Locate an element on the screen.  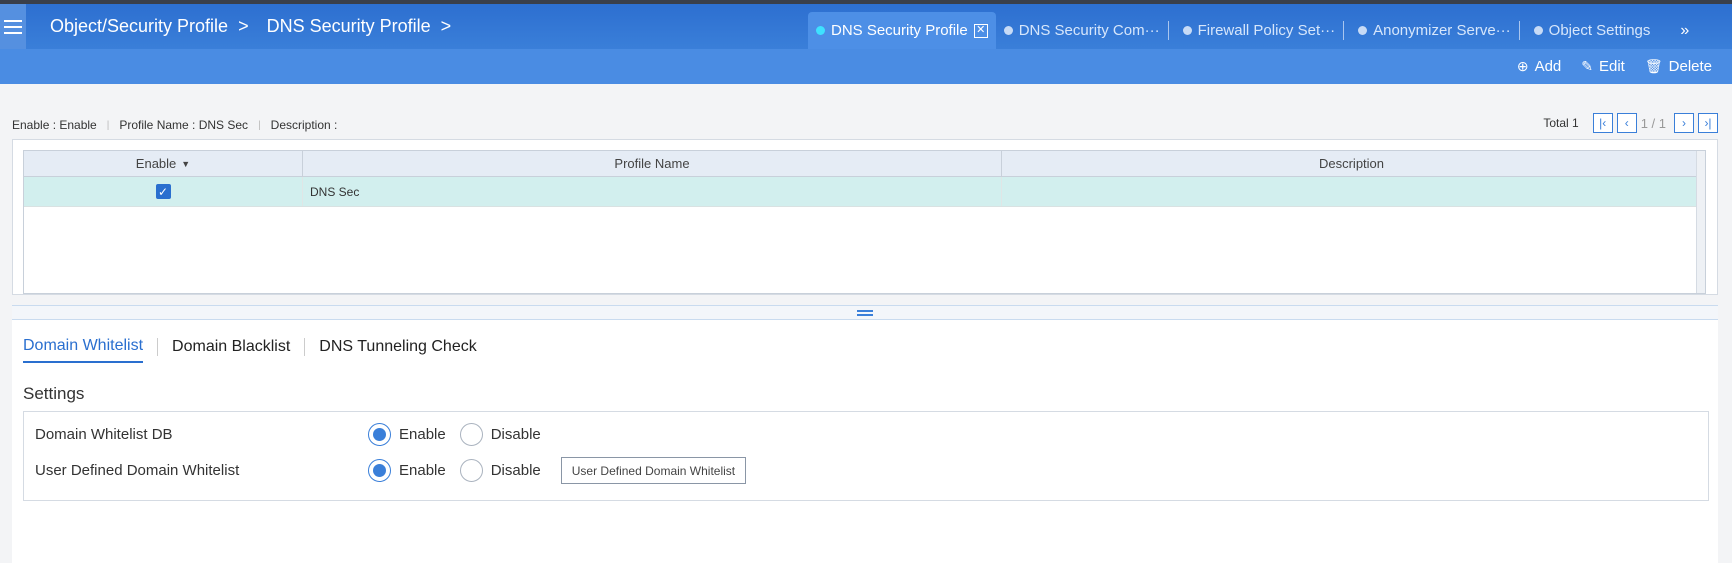
column-label: Enable is located at coordinates (156, 163).